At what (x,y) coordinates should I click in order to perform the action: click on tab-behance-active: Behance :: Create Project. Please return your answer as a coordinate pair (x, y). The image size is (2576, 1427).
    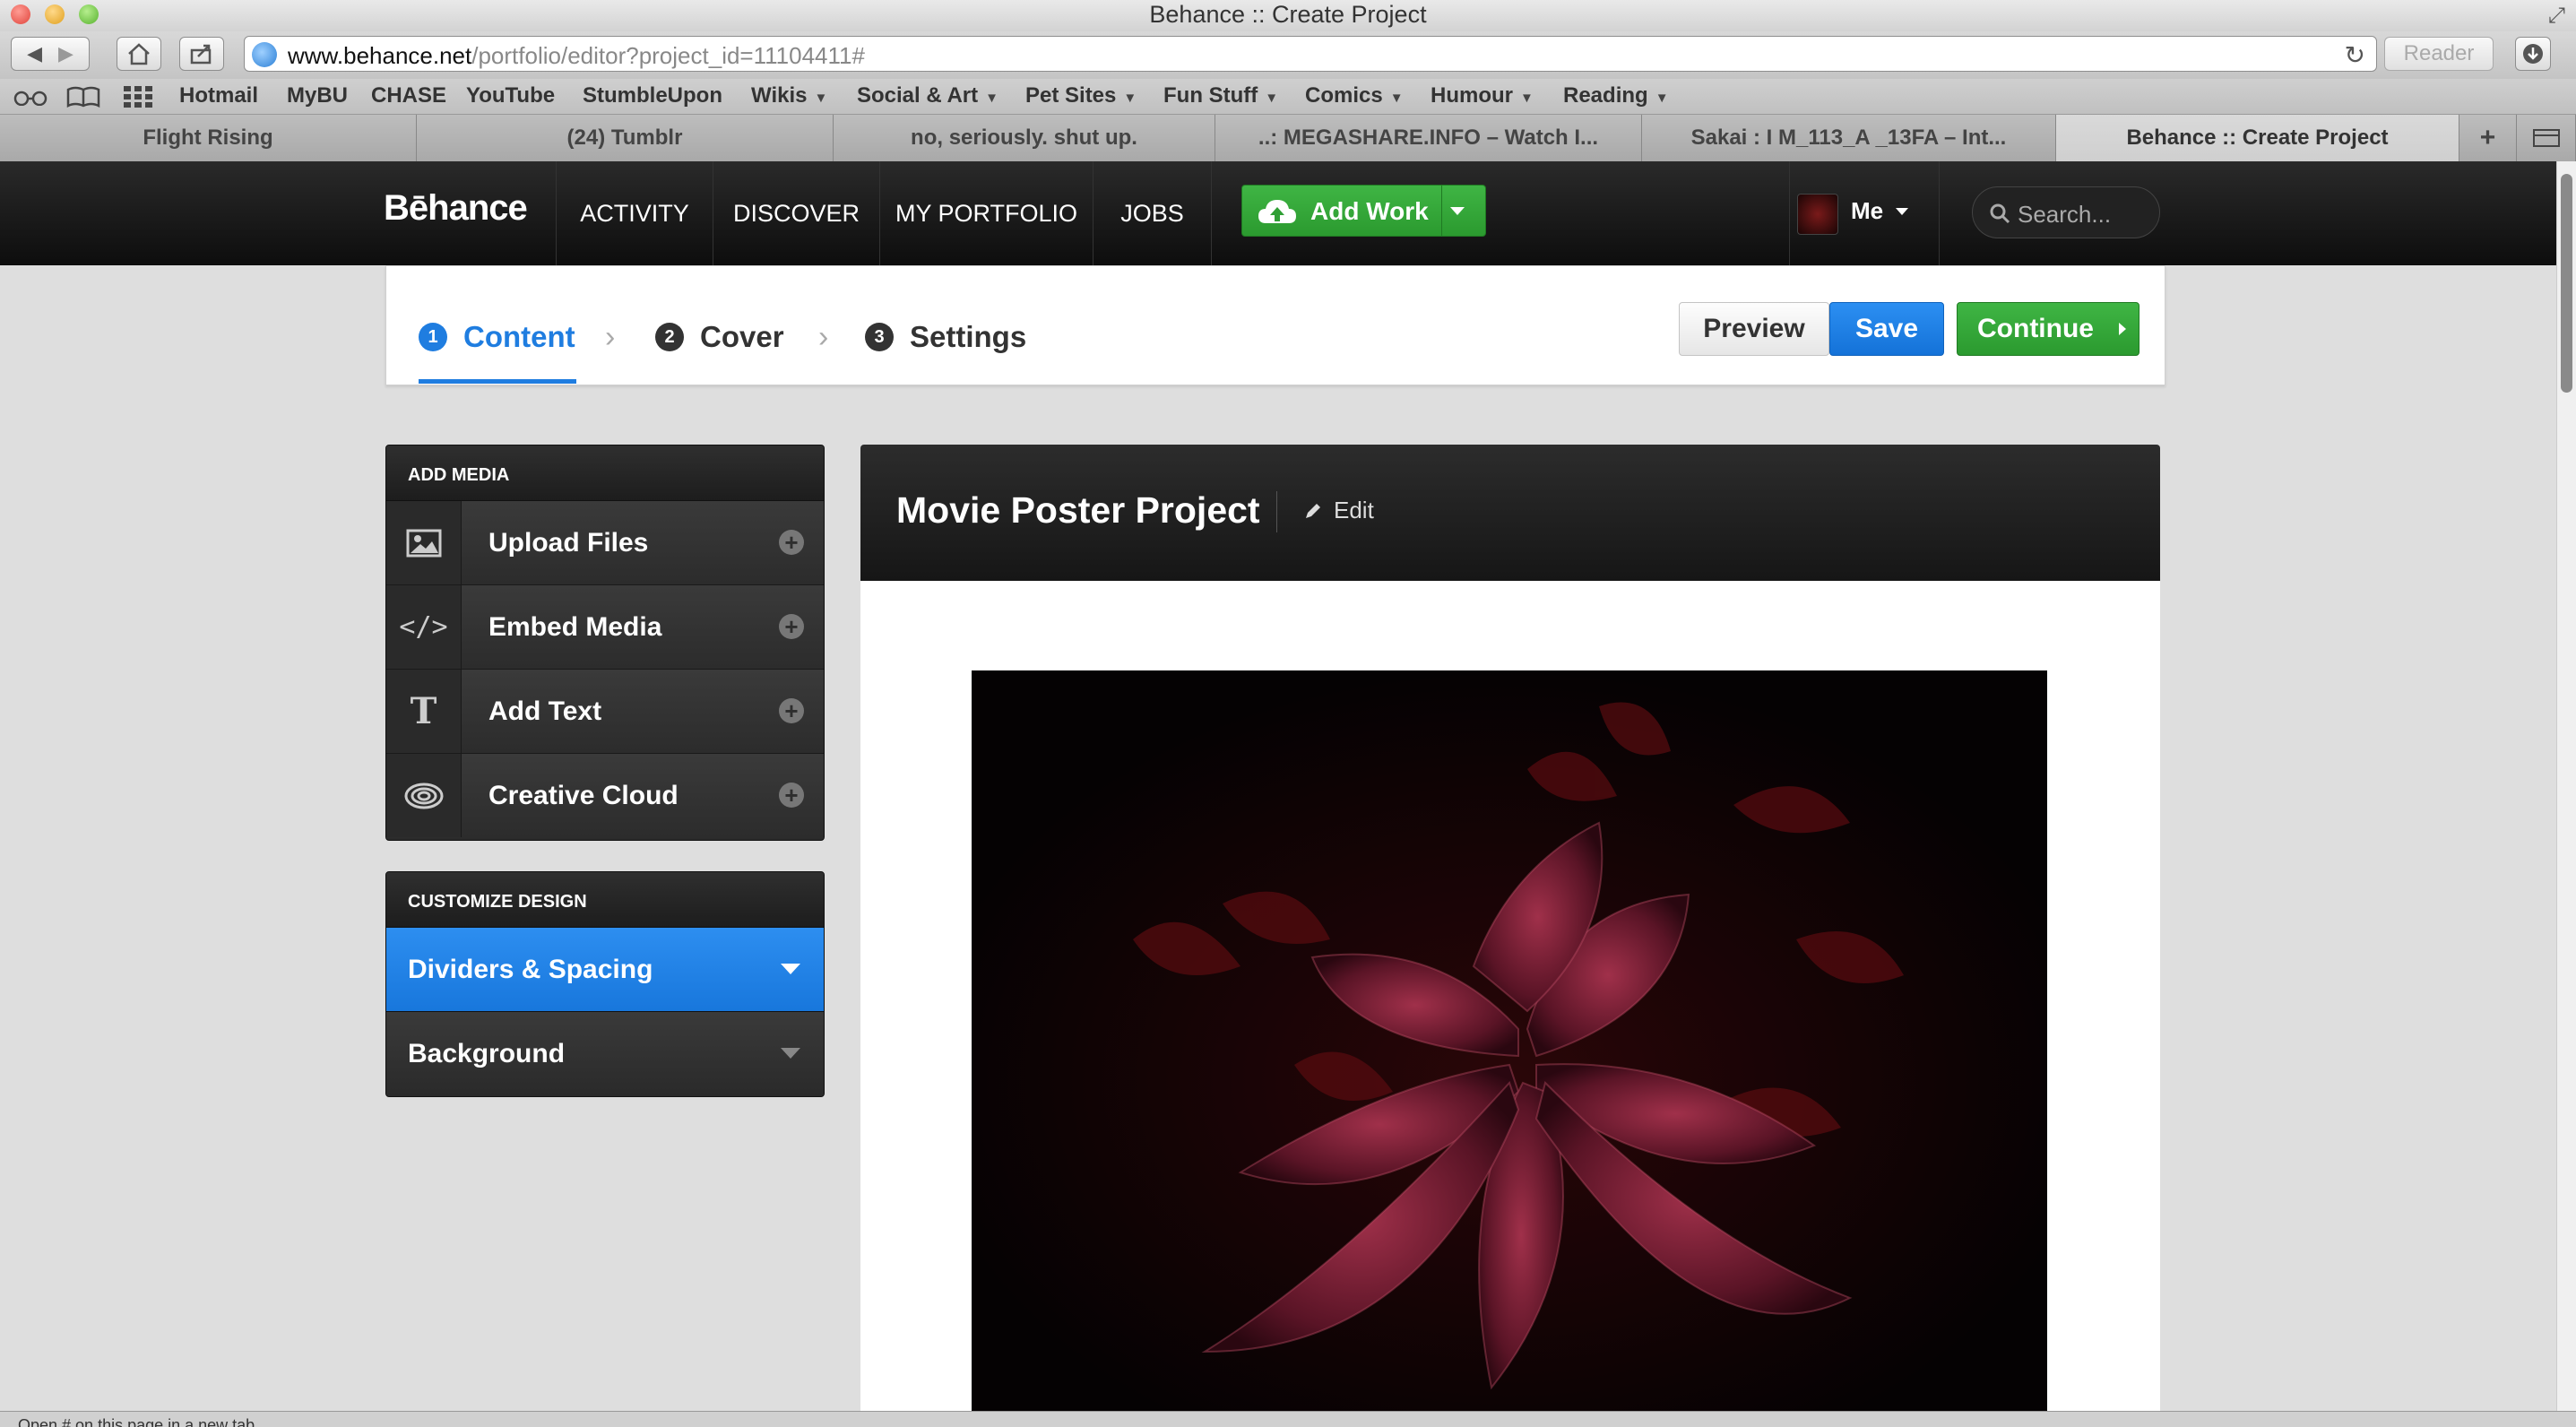
    Looking at the image, I should click on (2257, 138).